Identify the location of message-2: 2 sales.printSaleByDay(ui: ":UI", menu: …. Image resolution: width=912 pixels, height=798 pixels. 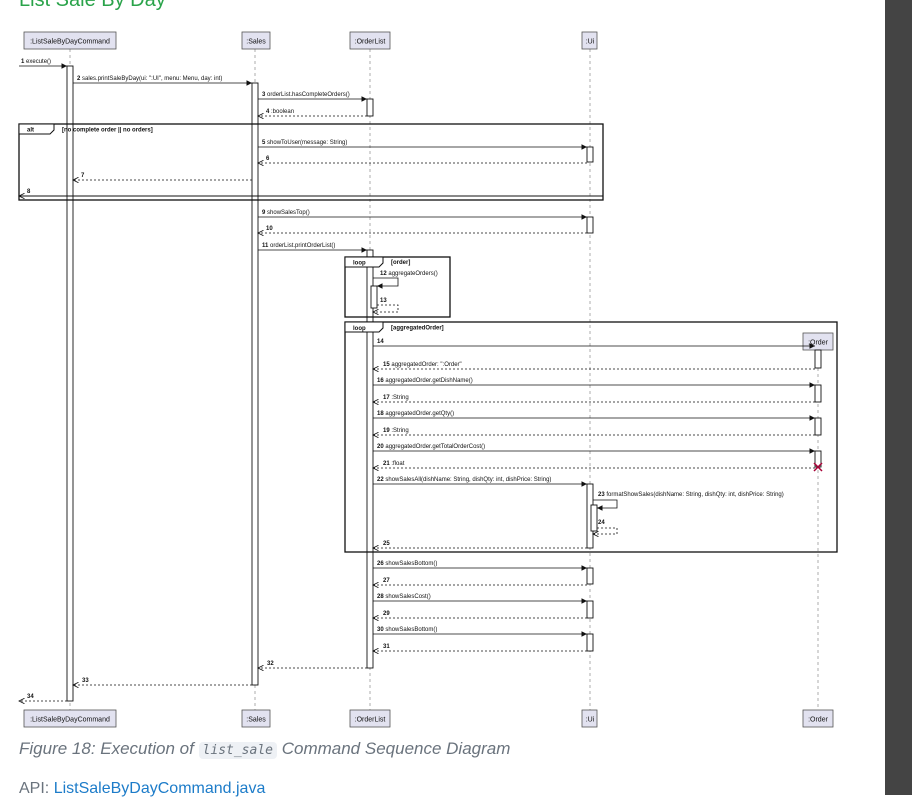
(149, 79).